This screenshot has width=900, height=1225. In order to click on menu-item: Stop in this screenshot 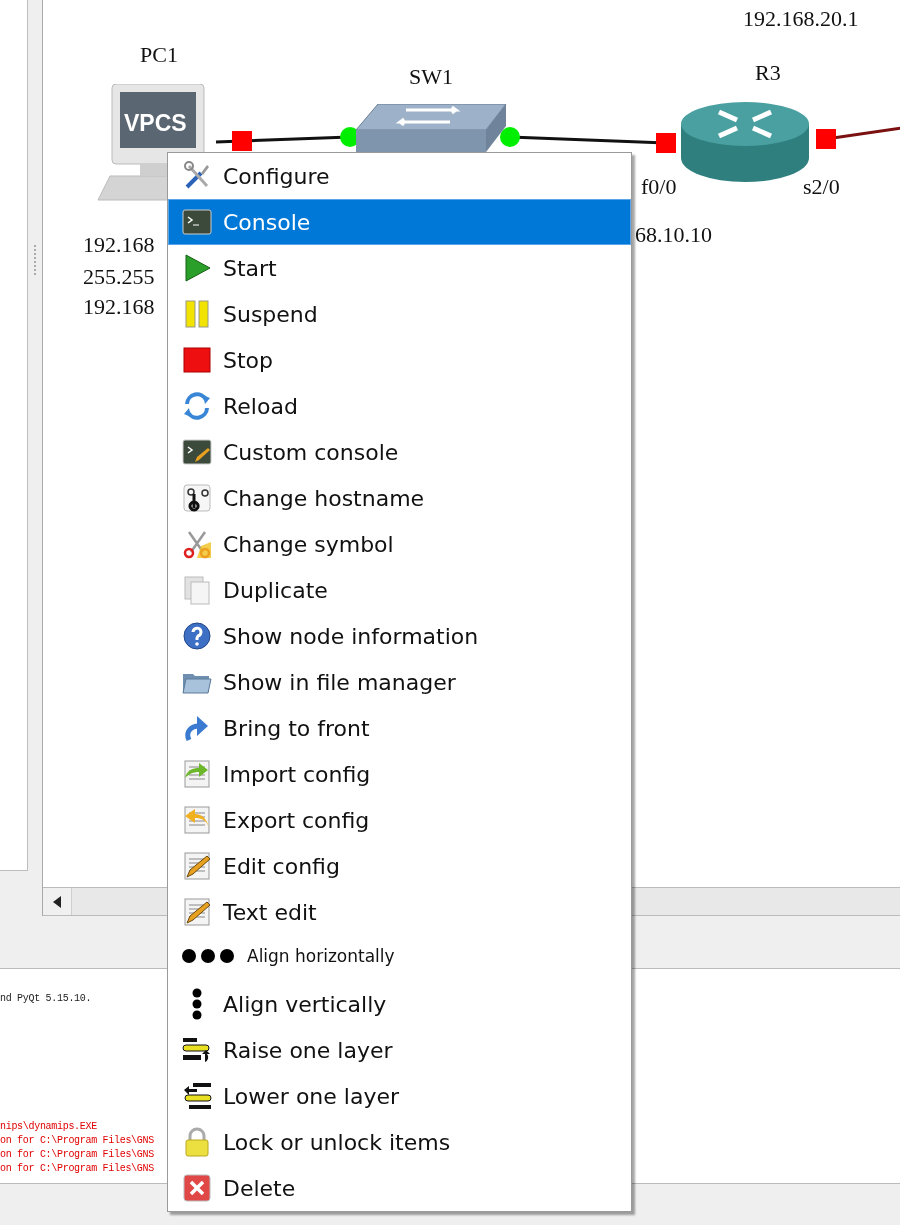, I will do `click(399, 360)`.